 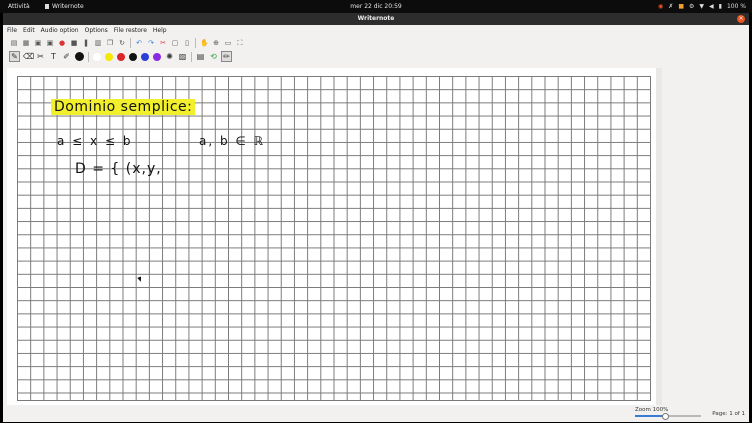 I want to click on menu-audio-option: Audio option, so click(x=60, y=30).